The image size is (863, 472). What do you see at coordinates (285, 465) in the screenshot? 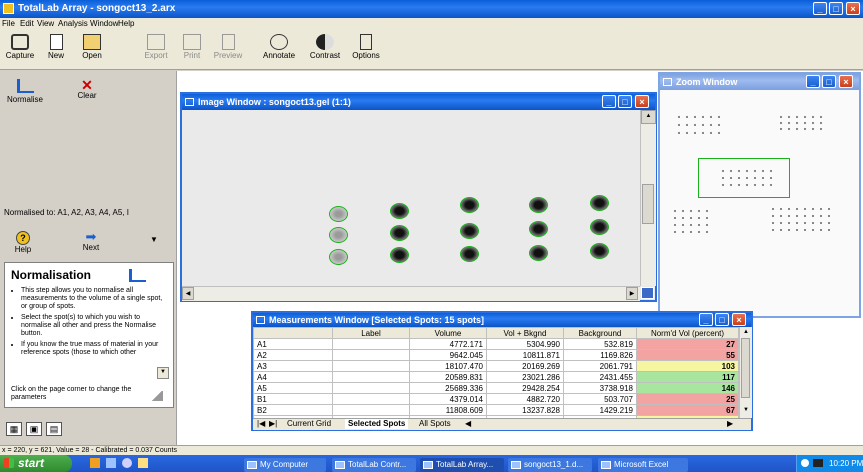
I see `taskbar-item-my-computer: My Computer` at bounding box center [285, 465].